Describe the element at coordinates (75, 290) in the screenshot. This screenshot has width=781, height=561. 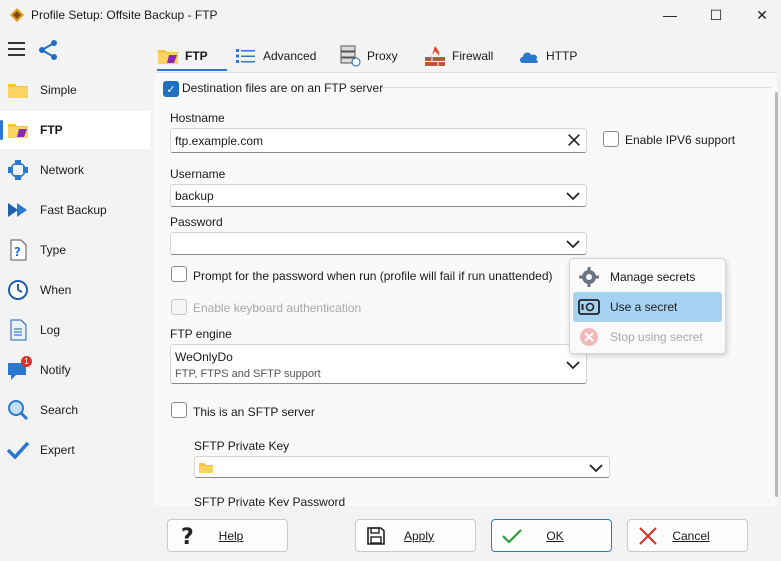
I see `sidebar-item-when: When` at that location.